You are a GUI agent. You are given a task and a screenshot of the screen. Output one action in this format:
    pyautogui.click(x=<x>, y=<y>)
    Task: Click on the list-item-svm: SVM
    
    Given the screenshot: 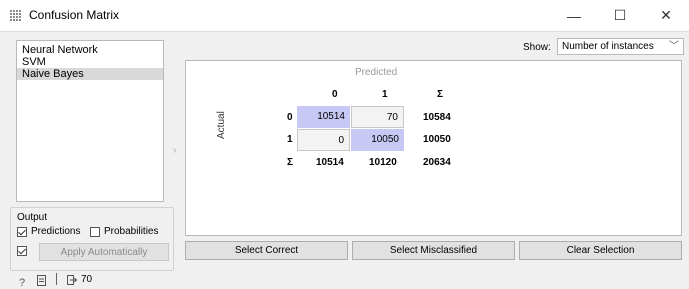 What is the action you would take?
    pyautogui.click(x=90, y=62)
    